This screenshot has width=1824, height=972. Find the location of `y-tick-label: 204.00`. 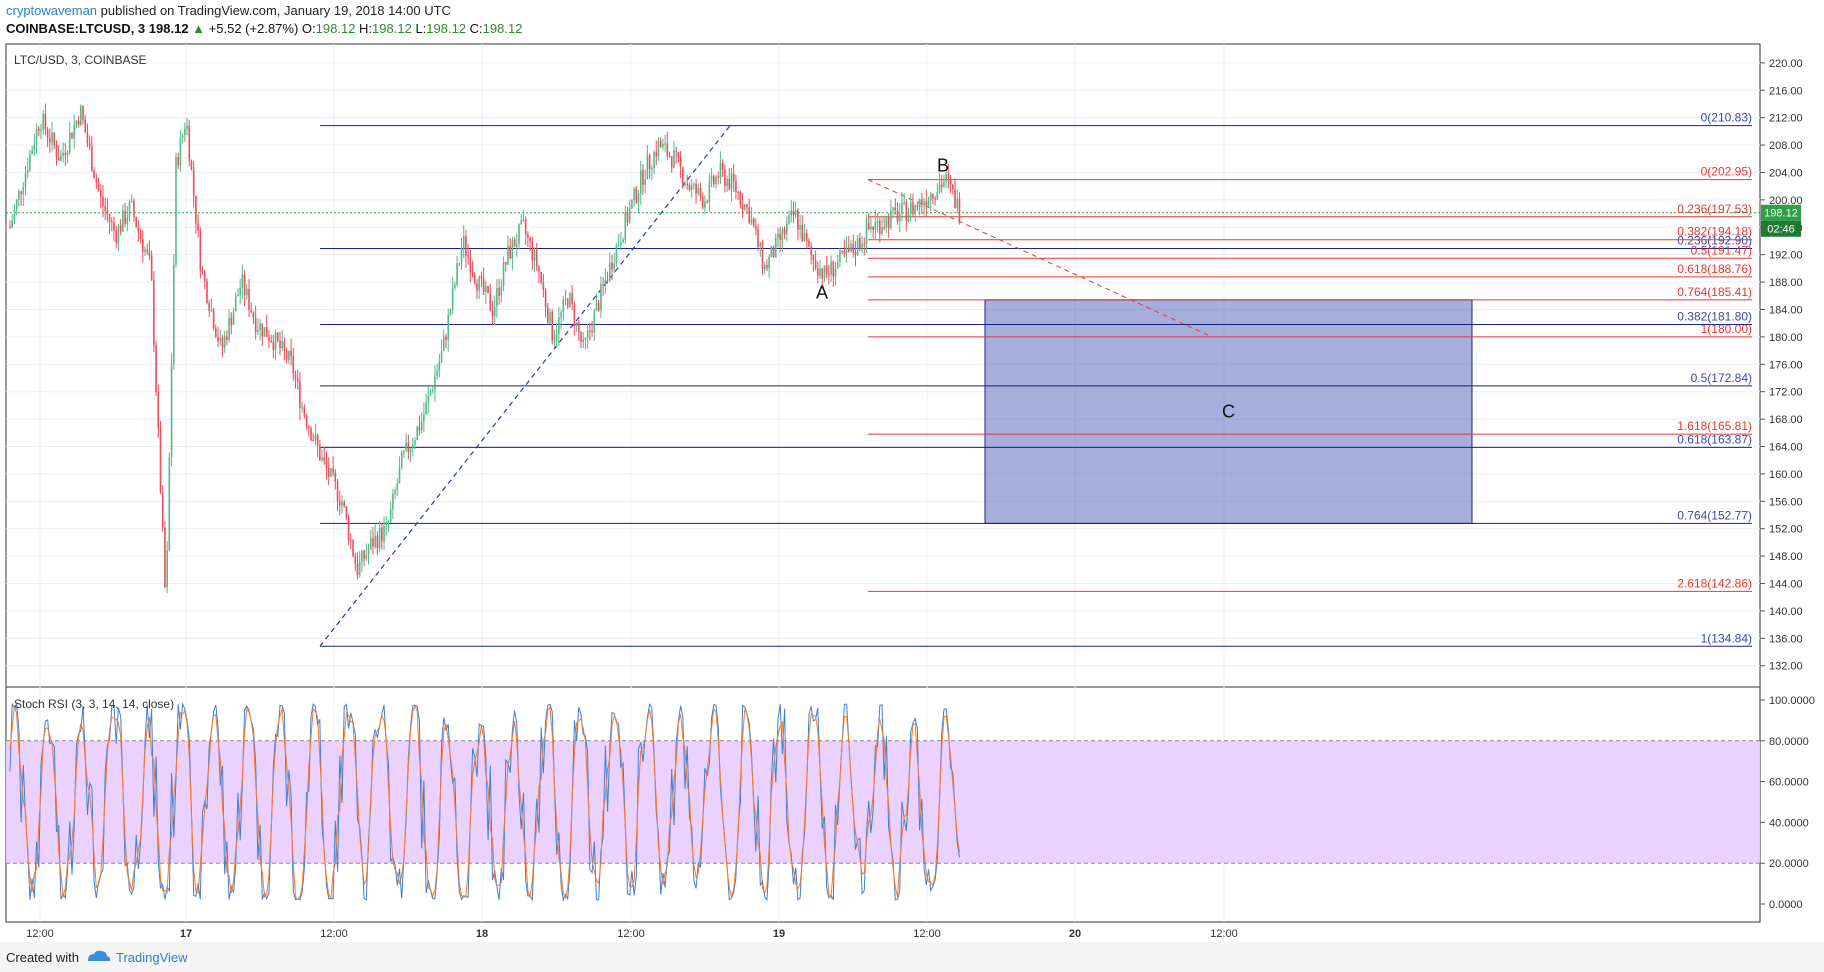

y-tick-label: 204.00 is located at coordinates (1786, 173).